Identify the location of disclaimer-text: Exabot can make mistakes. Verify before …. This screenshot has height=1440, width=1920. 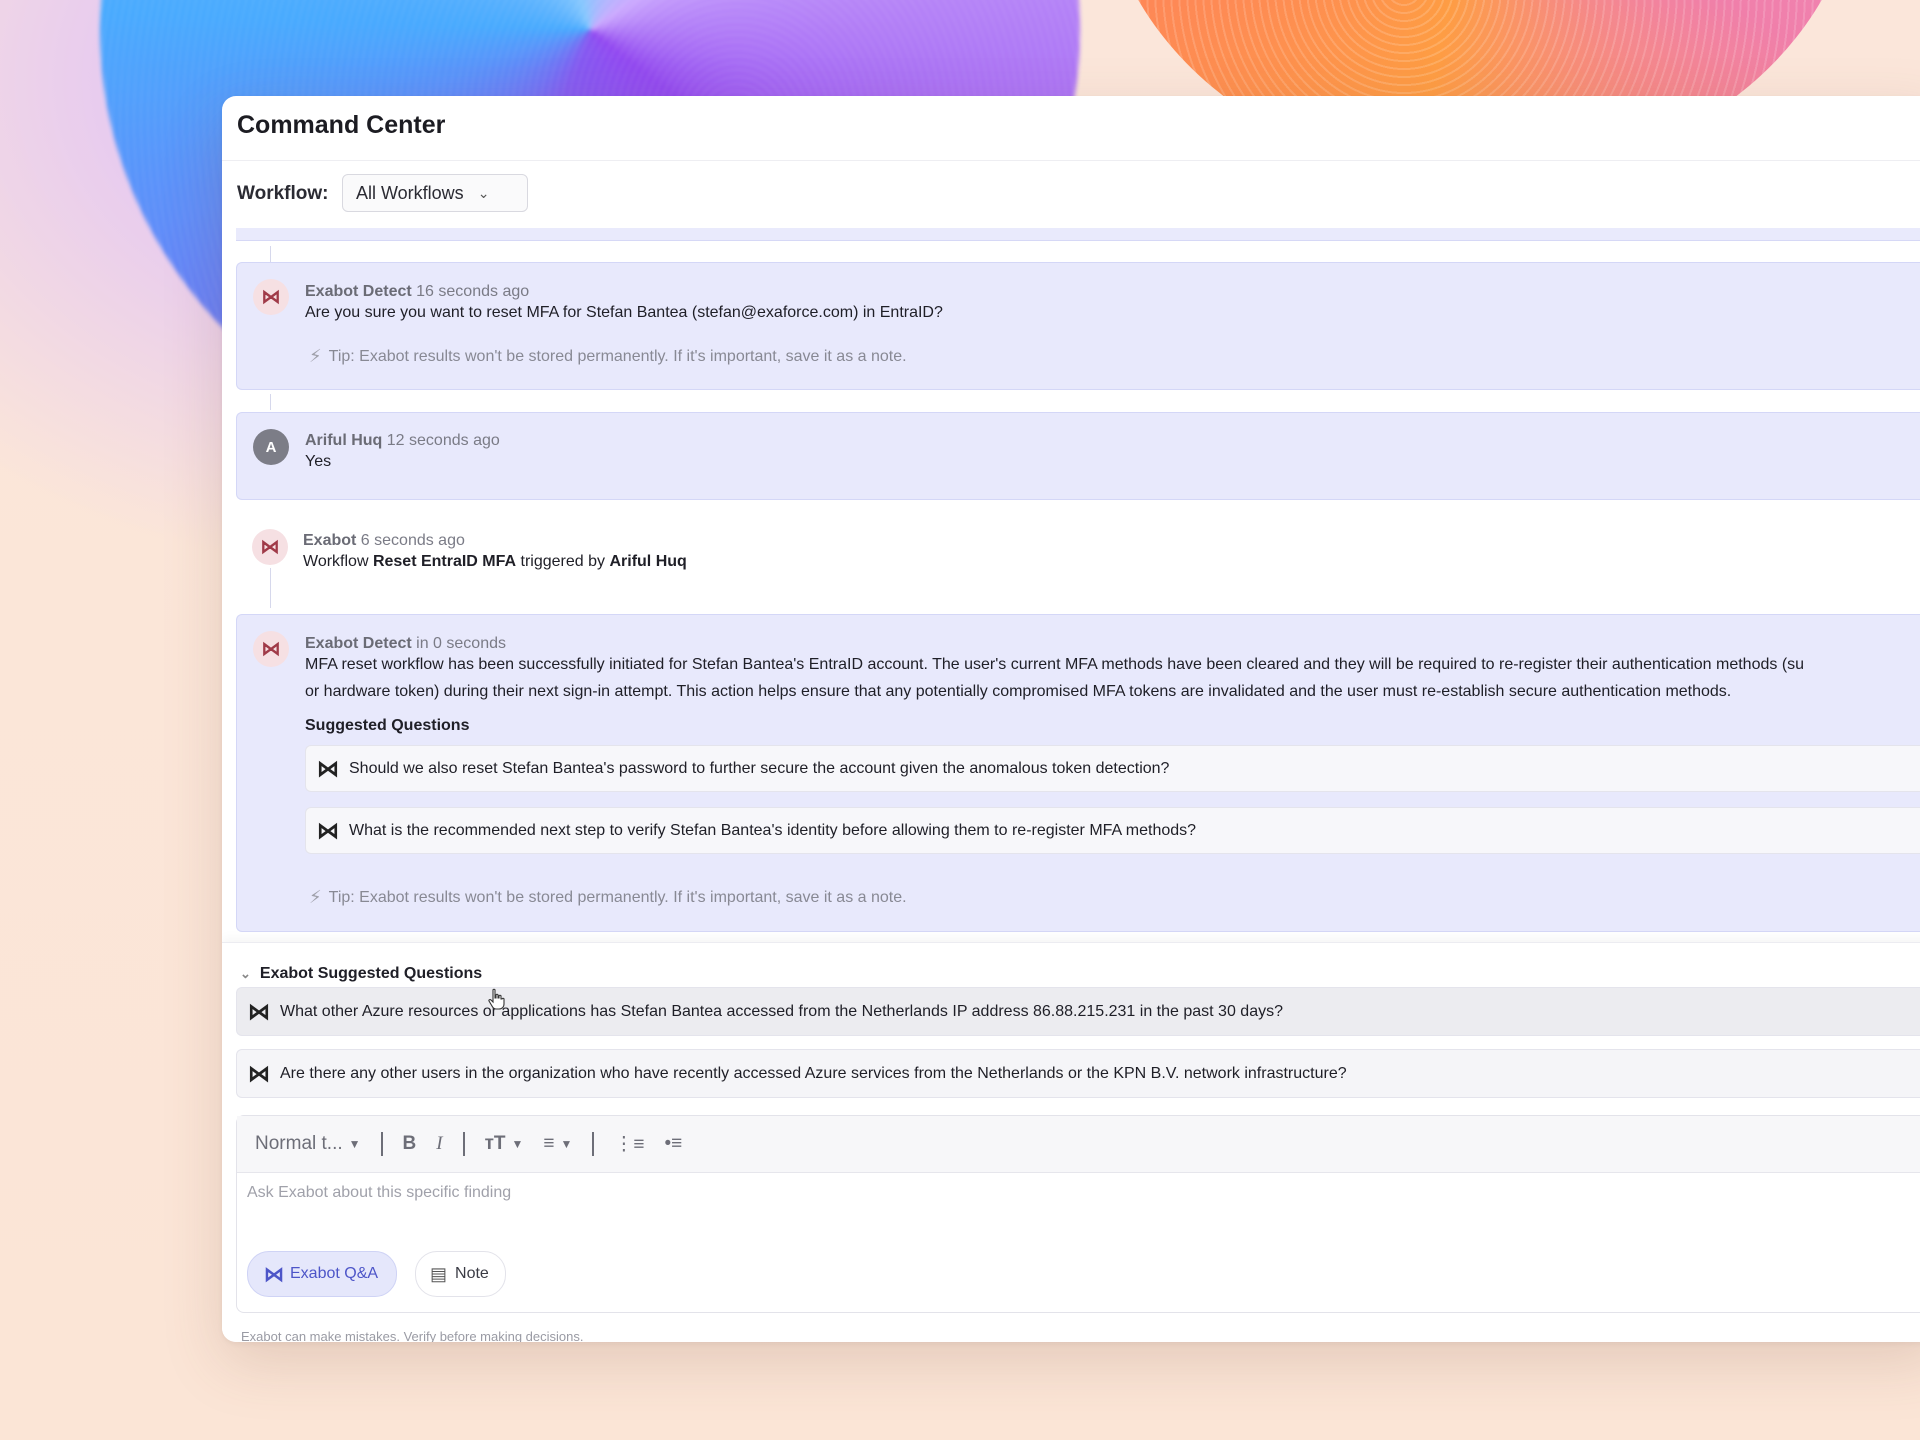
(412, 1335).